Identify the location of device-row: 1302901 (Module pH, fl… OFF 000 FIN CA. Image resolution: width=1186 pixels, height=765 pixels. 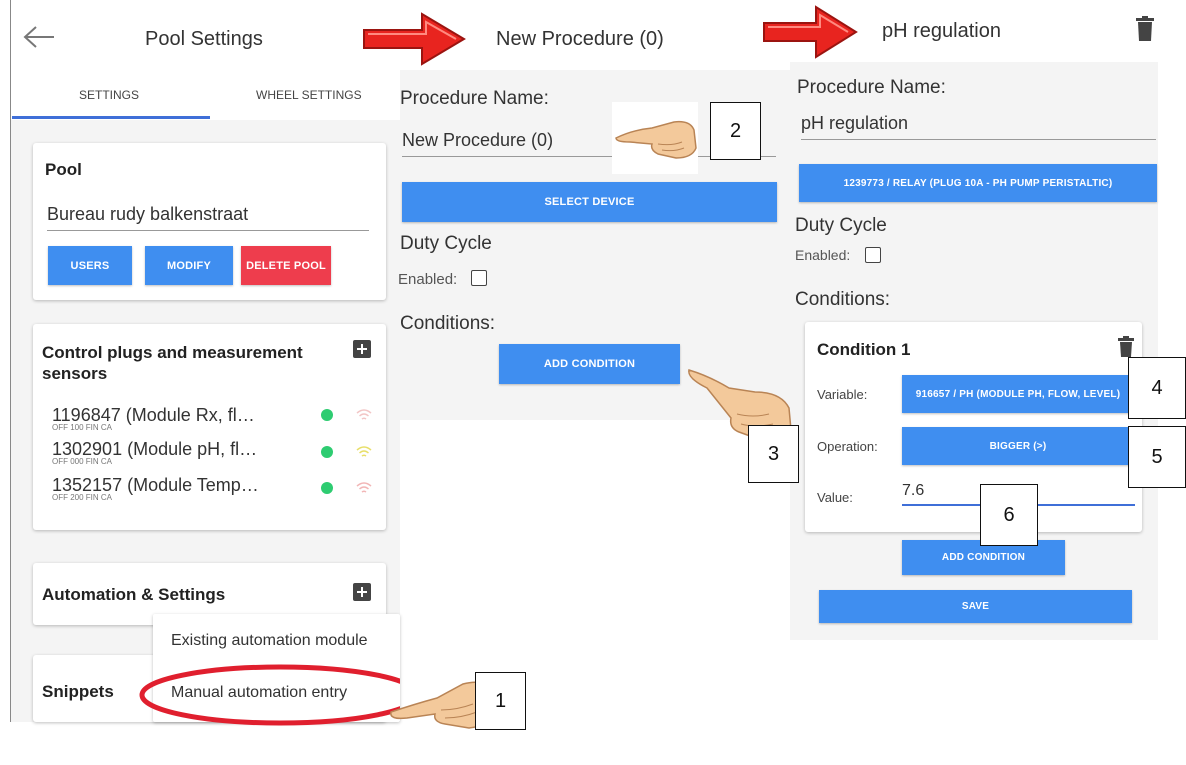
(187, 452).